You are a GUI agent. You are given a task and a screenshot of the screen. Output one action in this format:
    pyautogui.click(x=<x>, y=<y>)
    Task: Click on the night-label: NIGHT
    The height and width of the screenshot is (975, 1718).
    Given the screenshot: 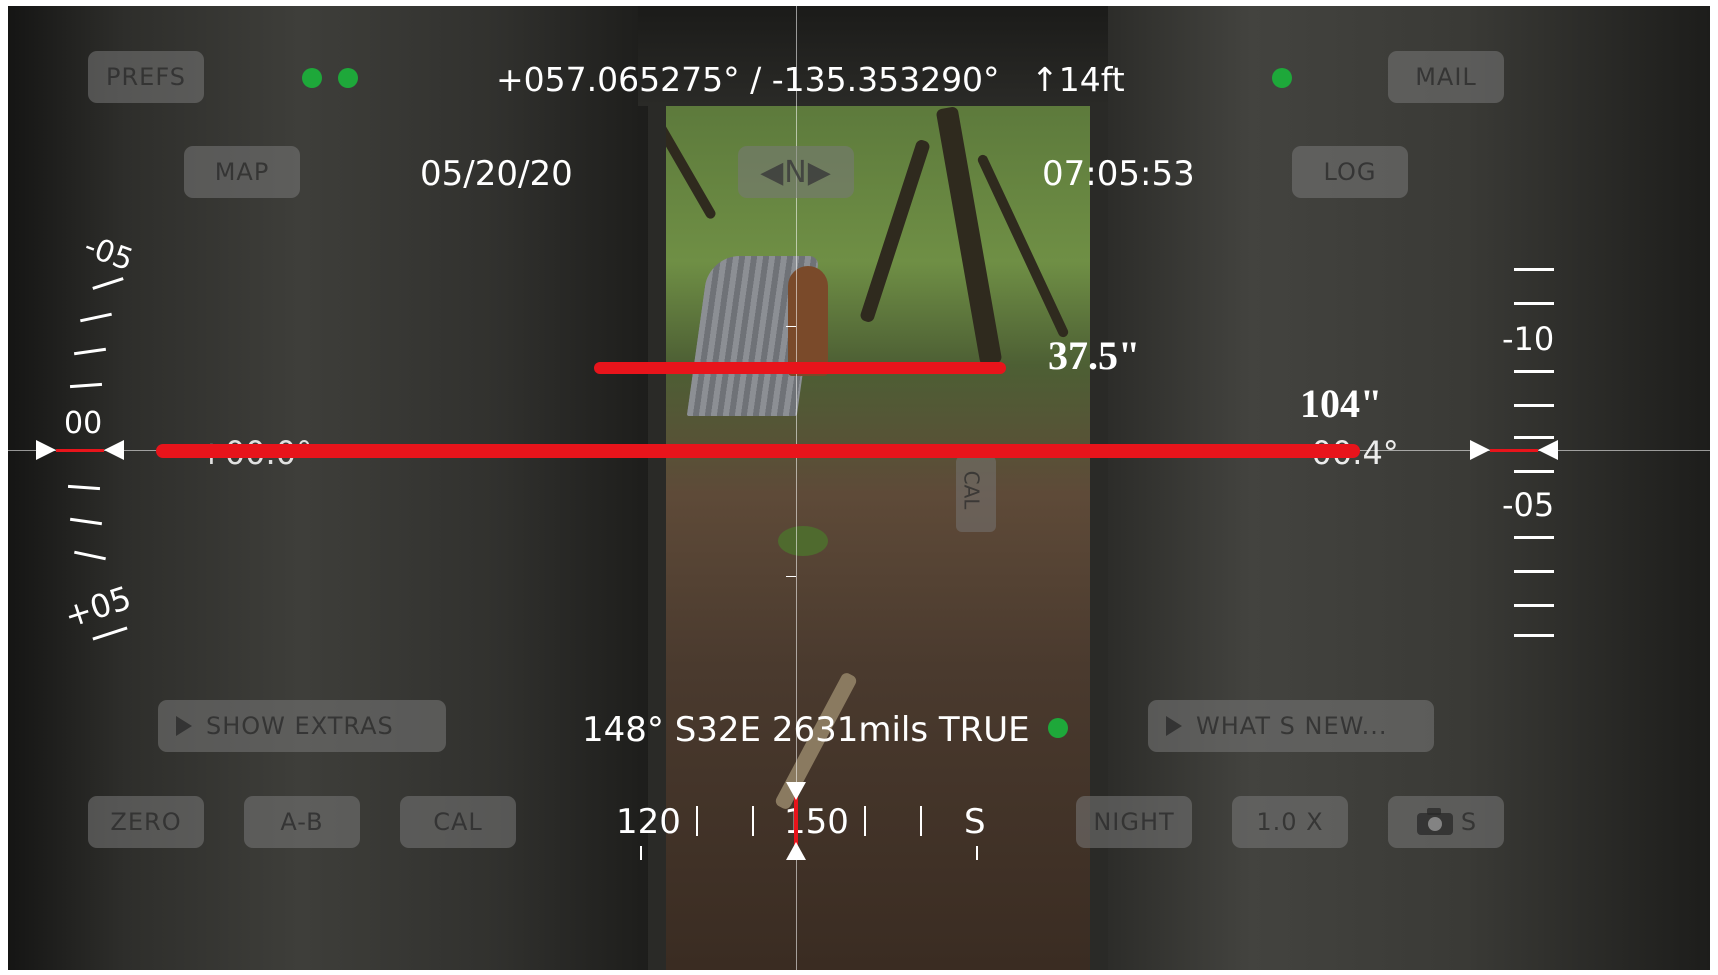 What is the action you would take?
    pyautogui.click(x=1134, y=822)
    